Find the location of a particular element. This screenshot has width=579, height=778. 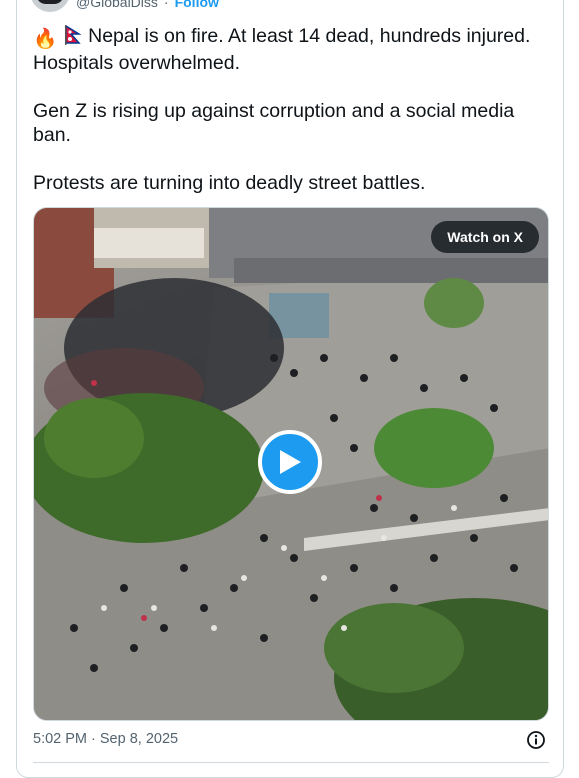

nepal-flag-icon is located at coordinates (73, 37).